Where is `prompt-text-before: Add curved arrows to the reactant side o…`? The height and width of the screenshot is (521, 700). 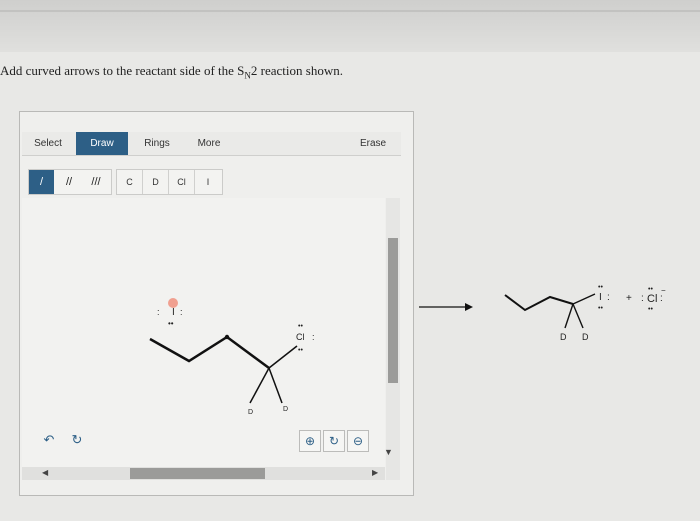 prompt-text-before: Add curved arrows to the reactant side o… is located at coordinates (122, 70).